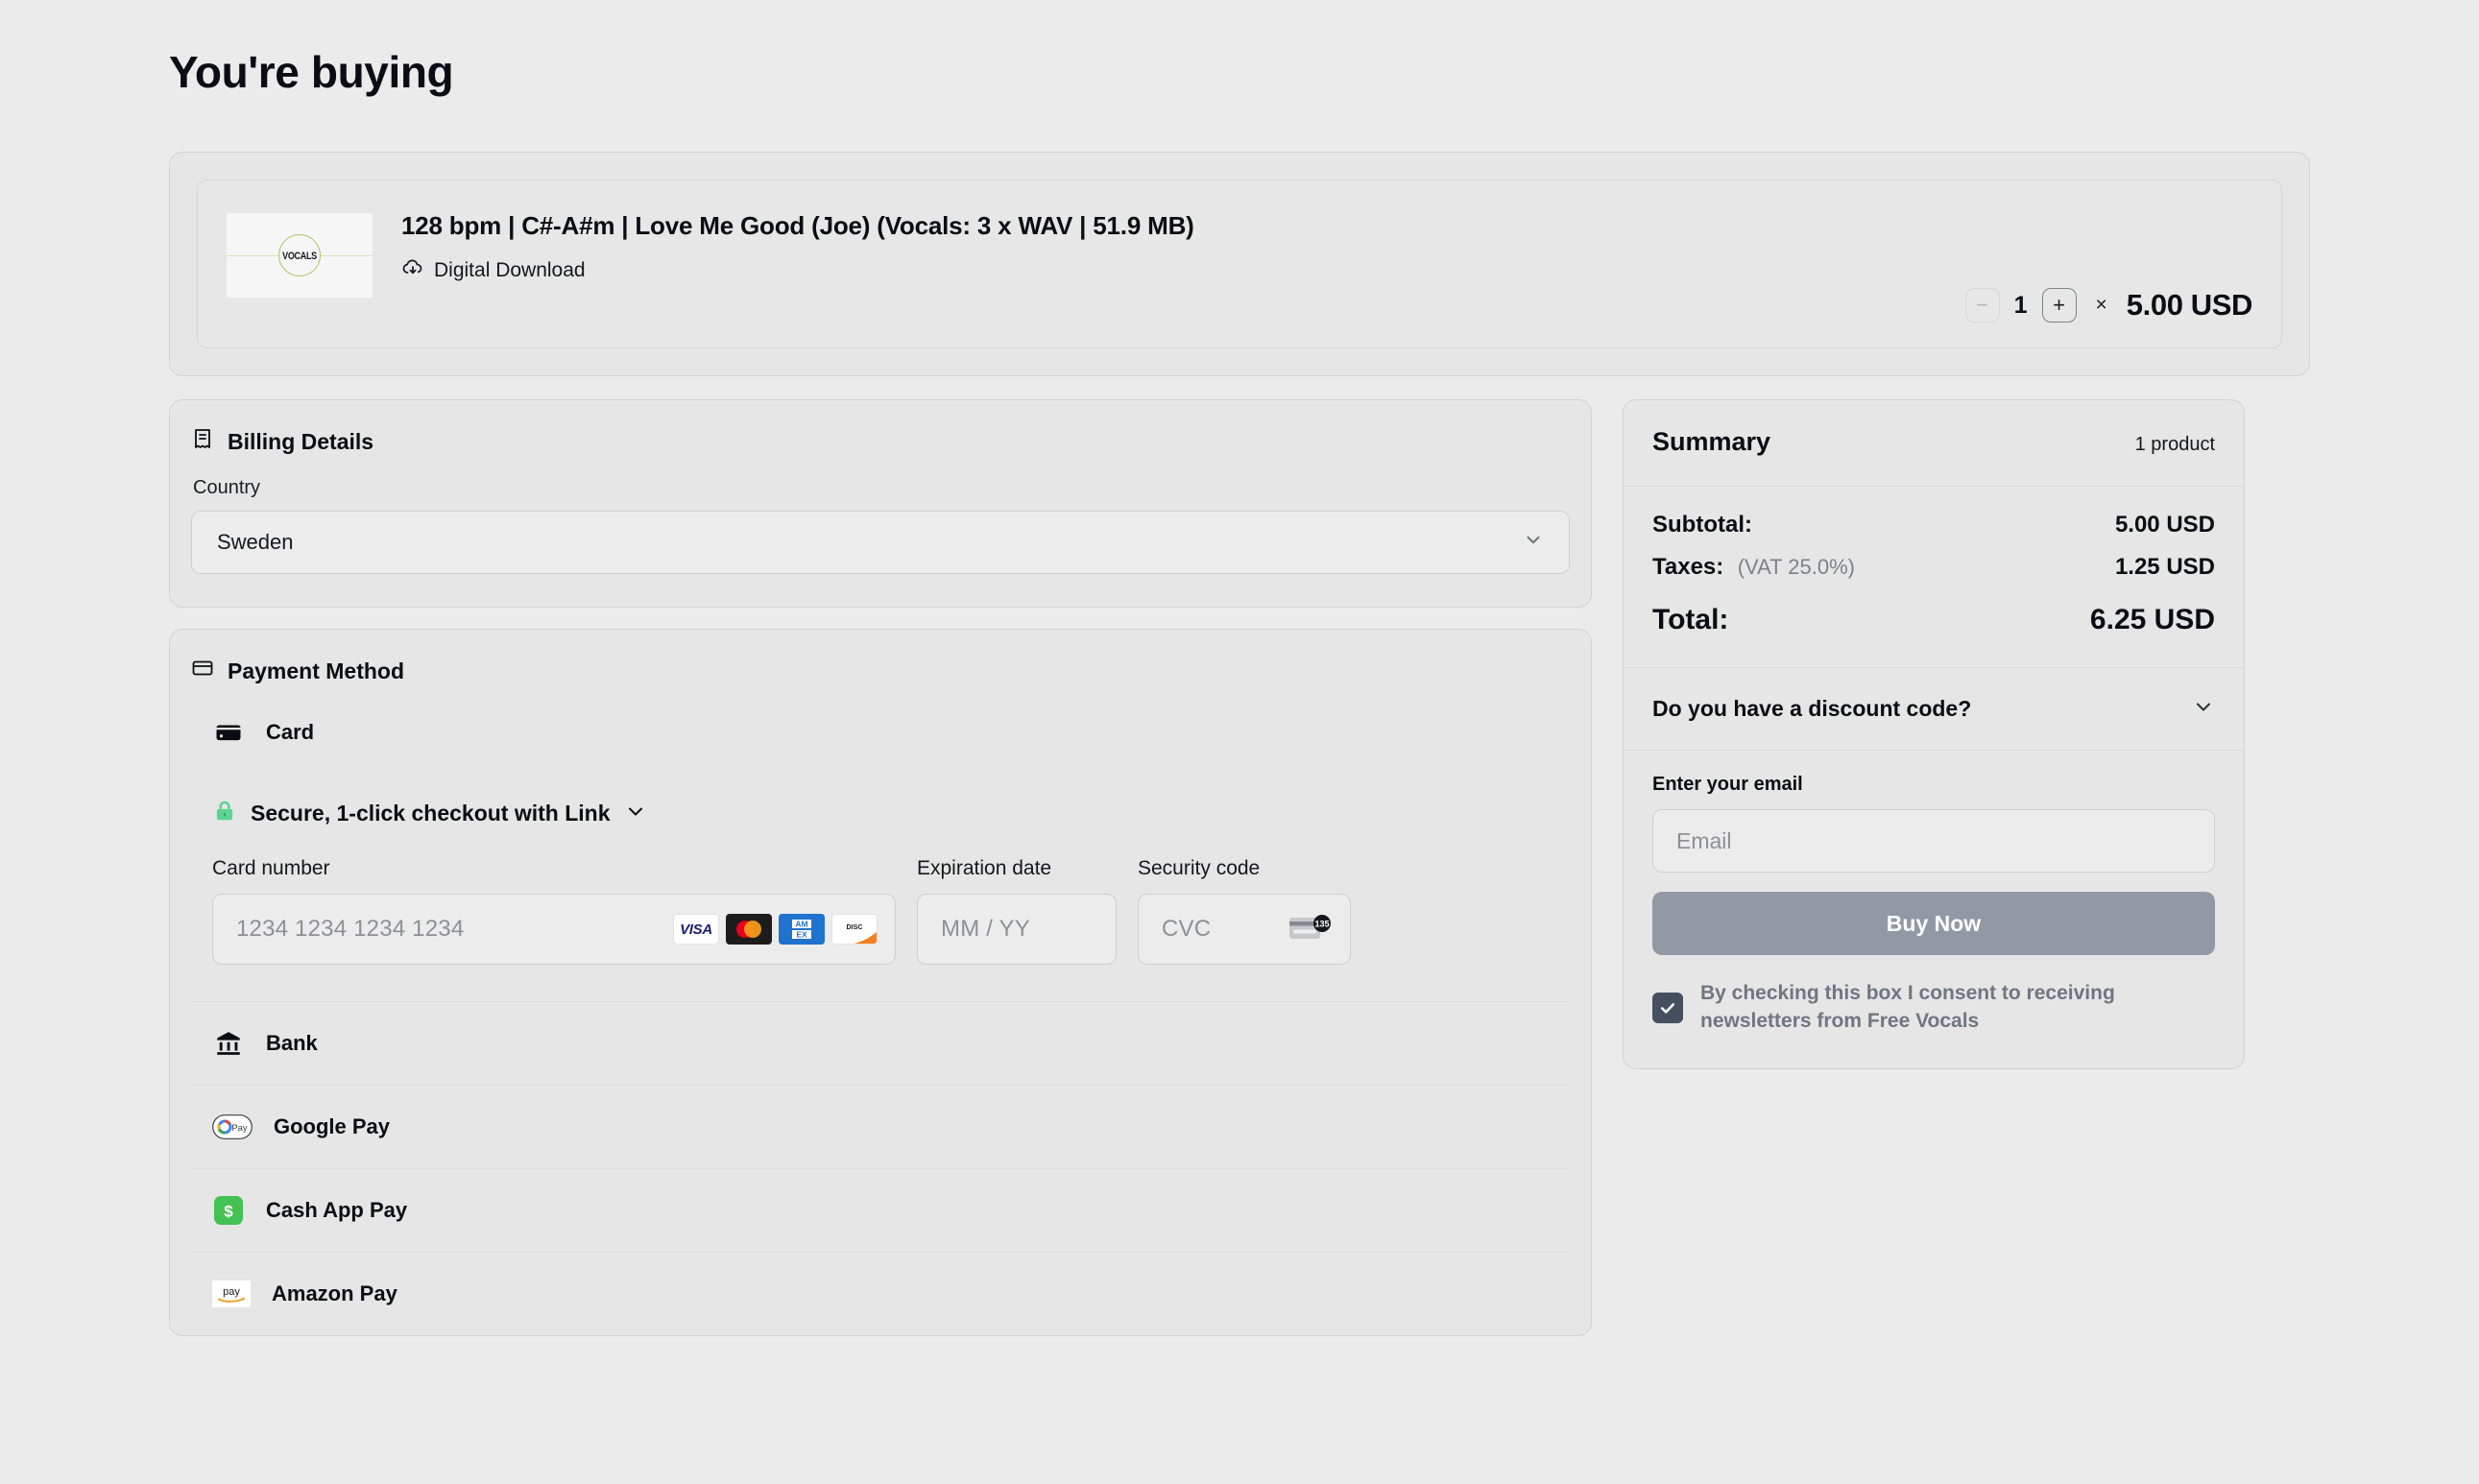 This screenshot has height=1484, width=2479. Describe the element at coordinates (776, 929) in the screenshot. I see `card-brand-icons: VISA AM EX DISC` at that location.